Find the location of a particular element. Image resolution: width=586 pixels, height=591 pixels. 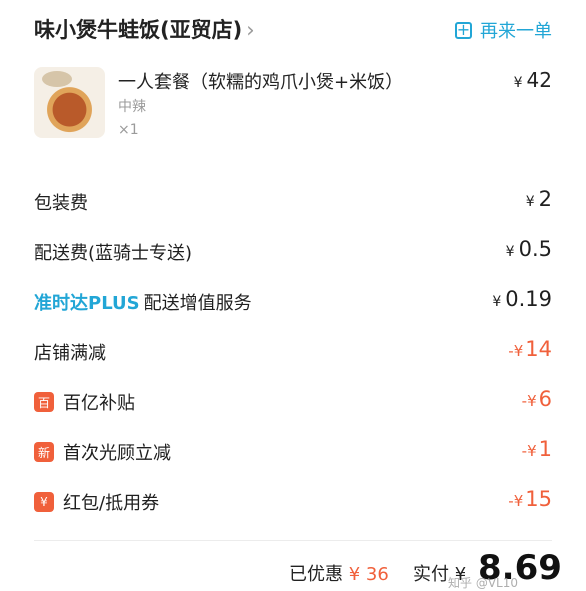

watermark: 知乎 @VL10 is located at coordinates (483, 583).